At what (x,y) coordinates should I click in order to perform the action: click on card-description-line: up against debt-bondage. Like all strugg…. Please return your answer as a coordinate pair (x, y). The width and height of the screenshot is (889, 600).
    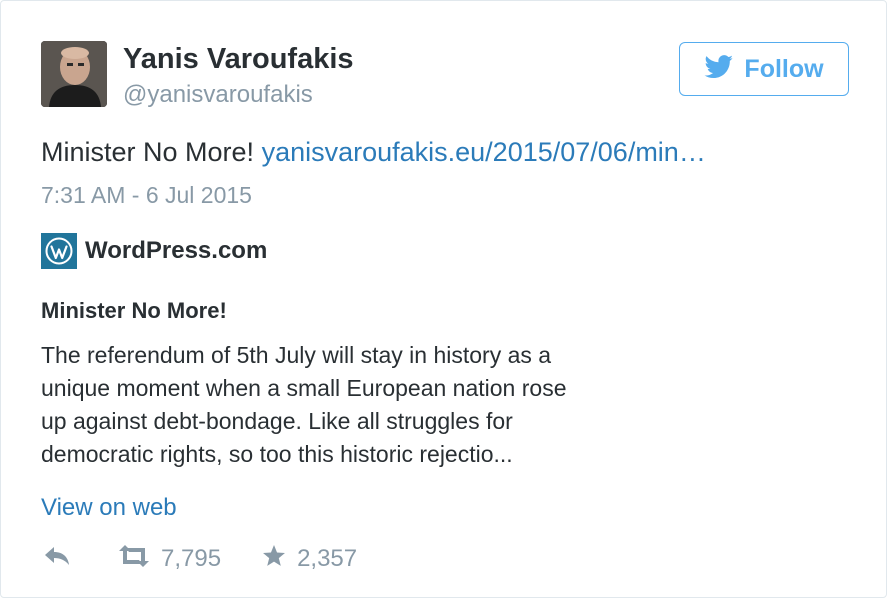
    Looking at the image, I should click on (277, 421).